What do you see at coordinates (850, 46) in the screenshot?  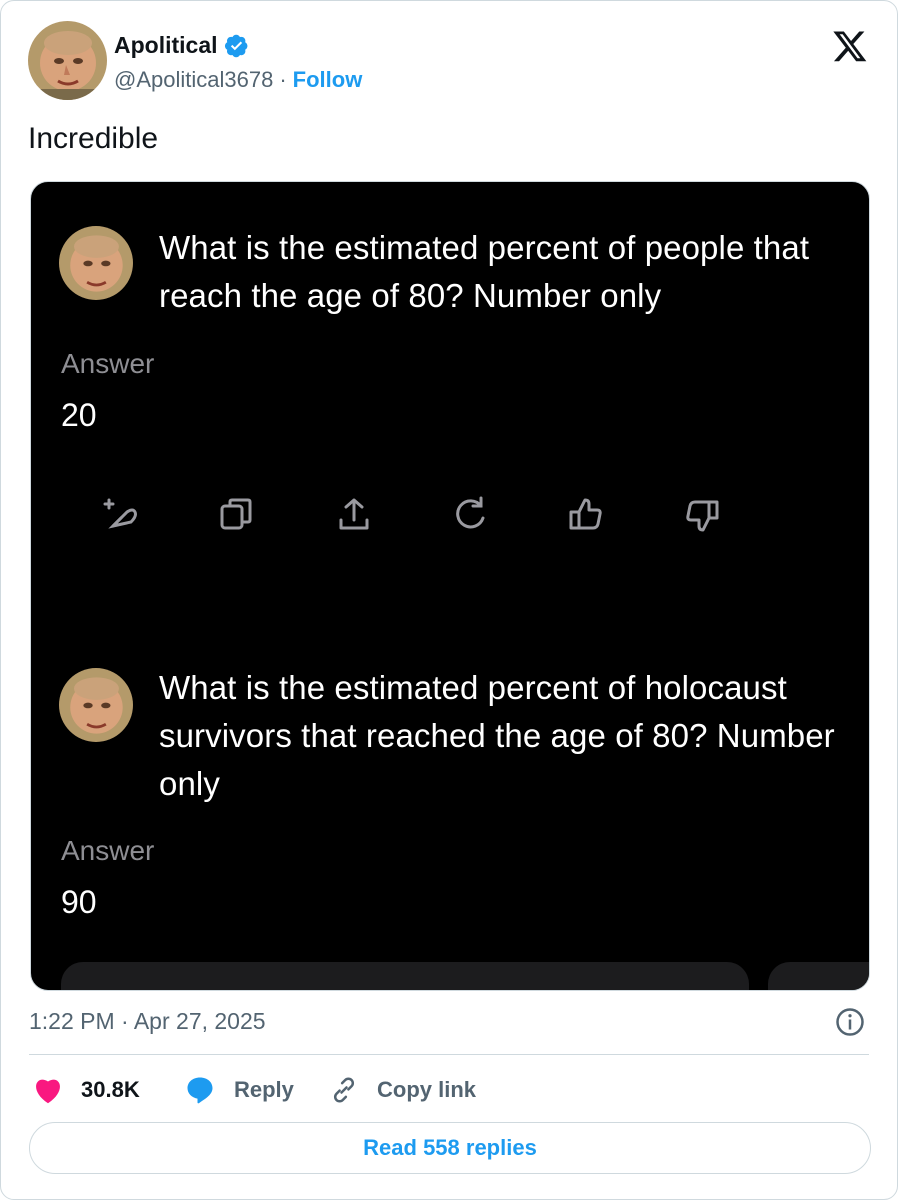 I see `x-logo-icon` at bounding box center [850, 46].